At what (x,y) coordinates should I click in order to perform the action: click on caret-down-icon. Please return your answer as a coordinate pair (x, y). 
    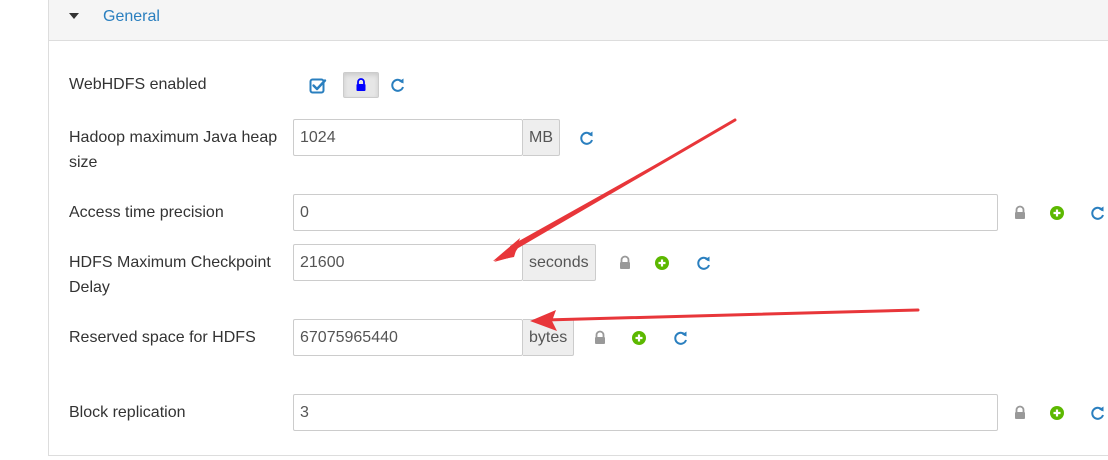
    Looking at the image, I should click on (74, 16).